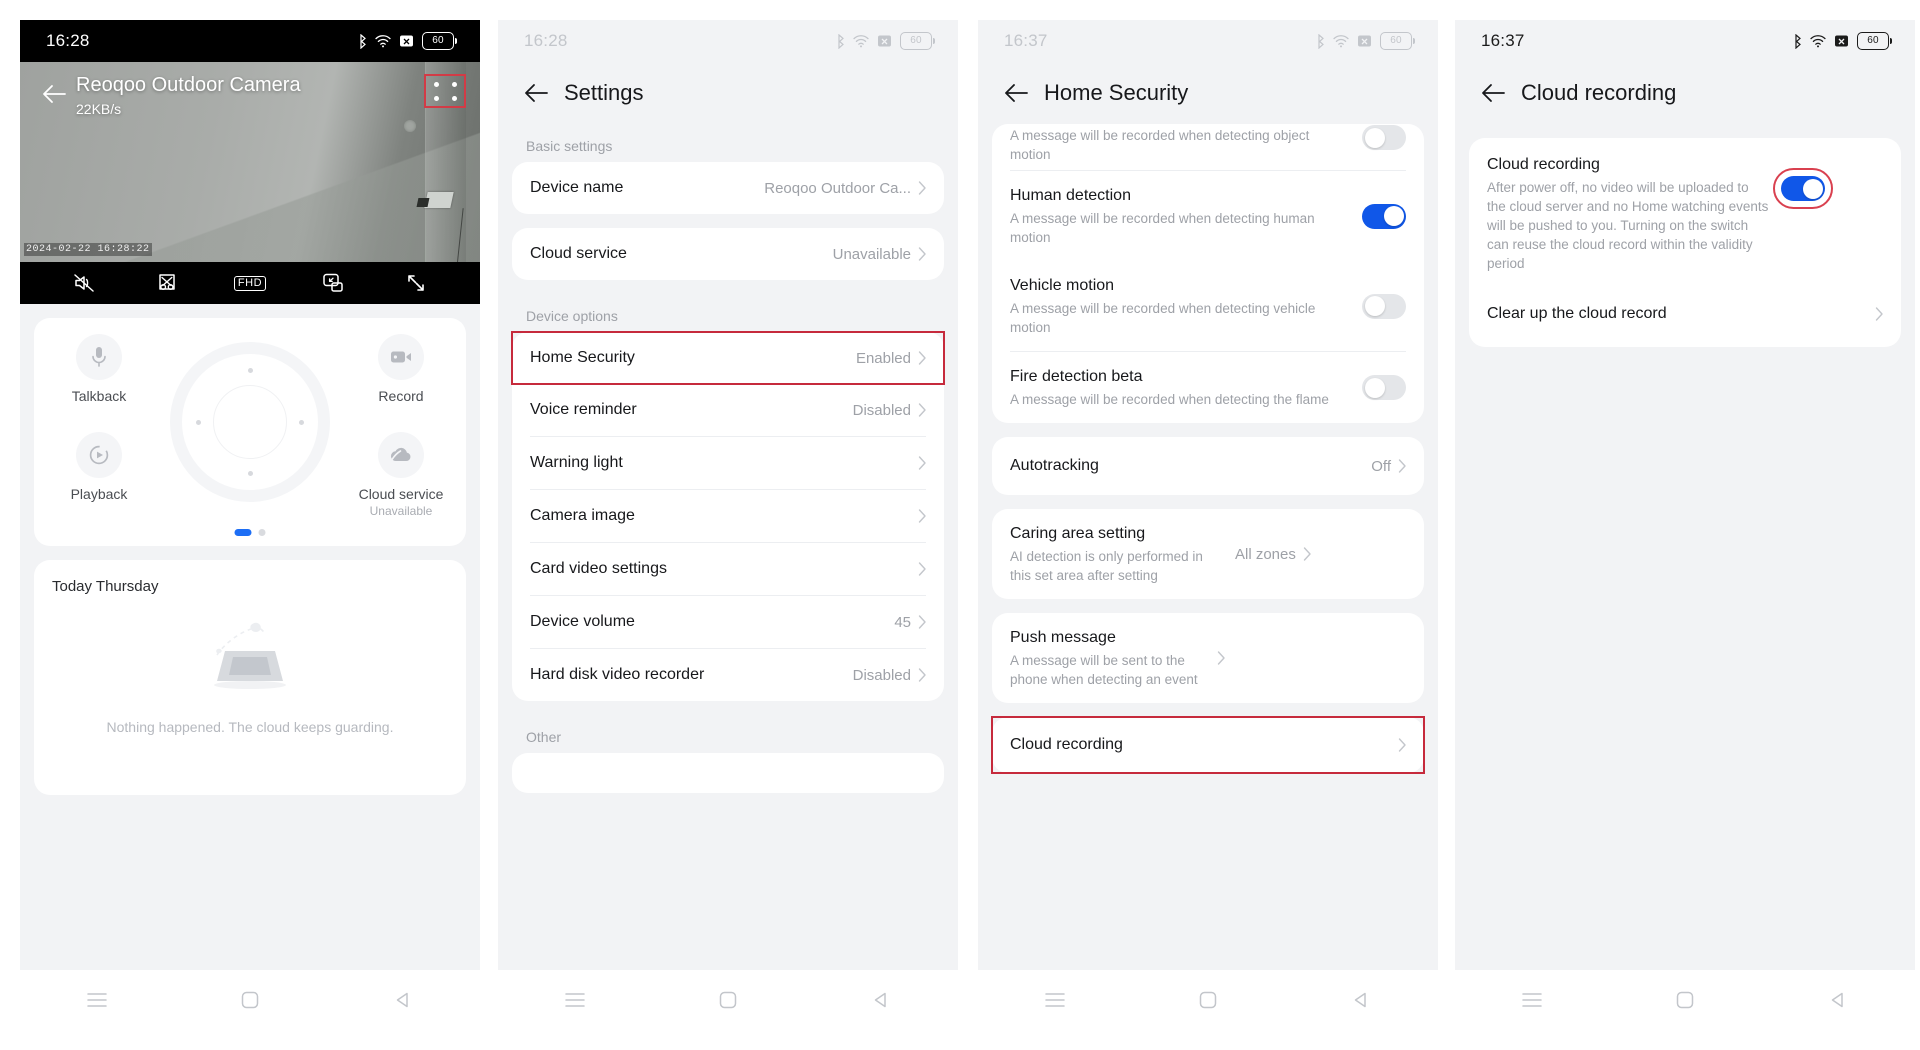 The image size is (1920, 1050). What do you see at coordinates (861, 41) in the screenshot?
I see `wifi-icon` at bounding box center [861, 41].